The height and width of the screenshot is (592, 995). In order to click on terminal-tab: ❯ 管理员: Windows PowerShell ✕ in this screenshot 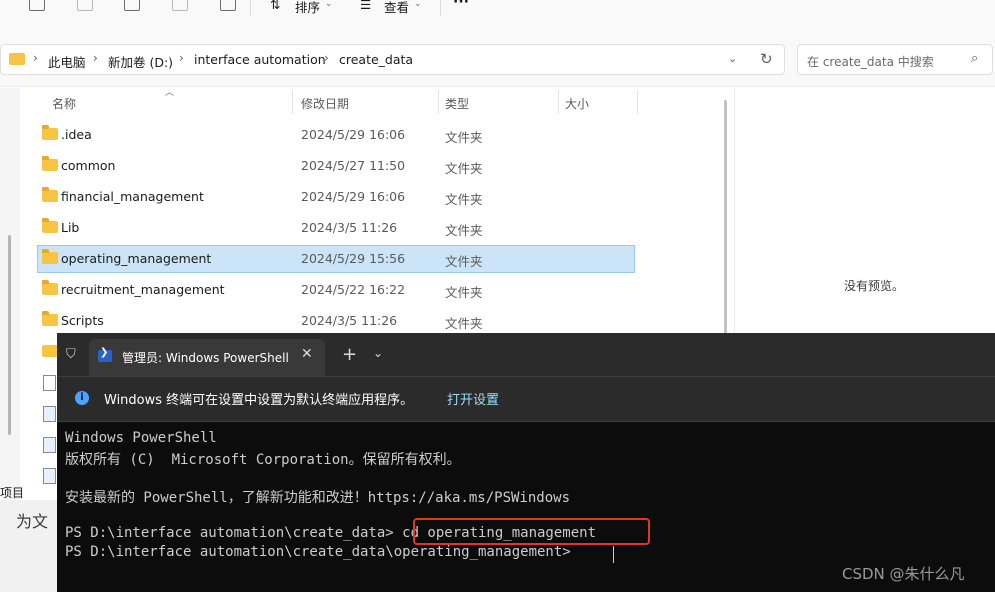, I will do `click(207, 357)`.